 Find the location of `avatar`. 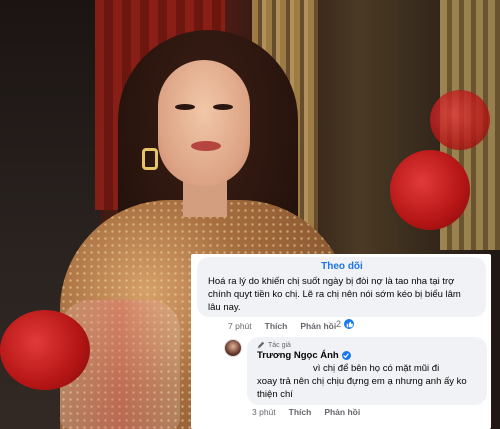

avatar is located at coordinates (233, 348).